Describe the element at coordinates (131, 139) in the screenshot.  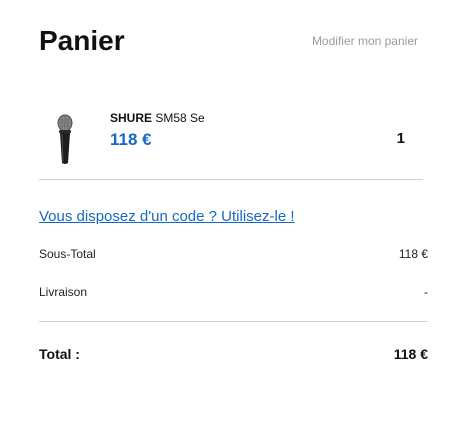
I see `item-price: 118 €` at that location.